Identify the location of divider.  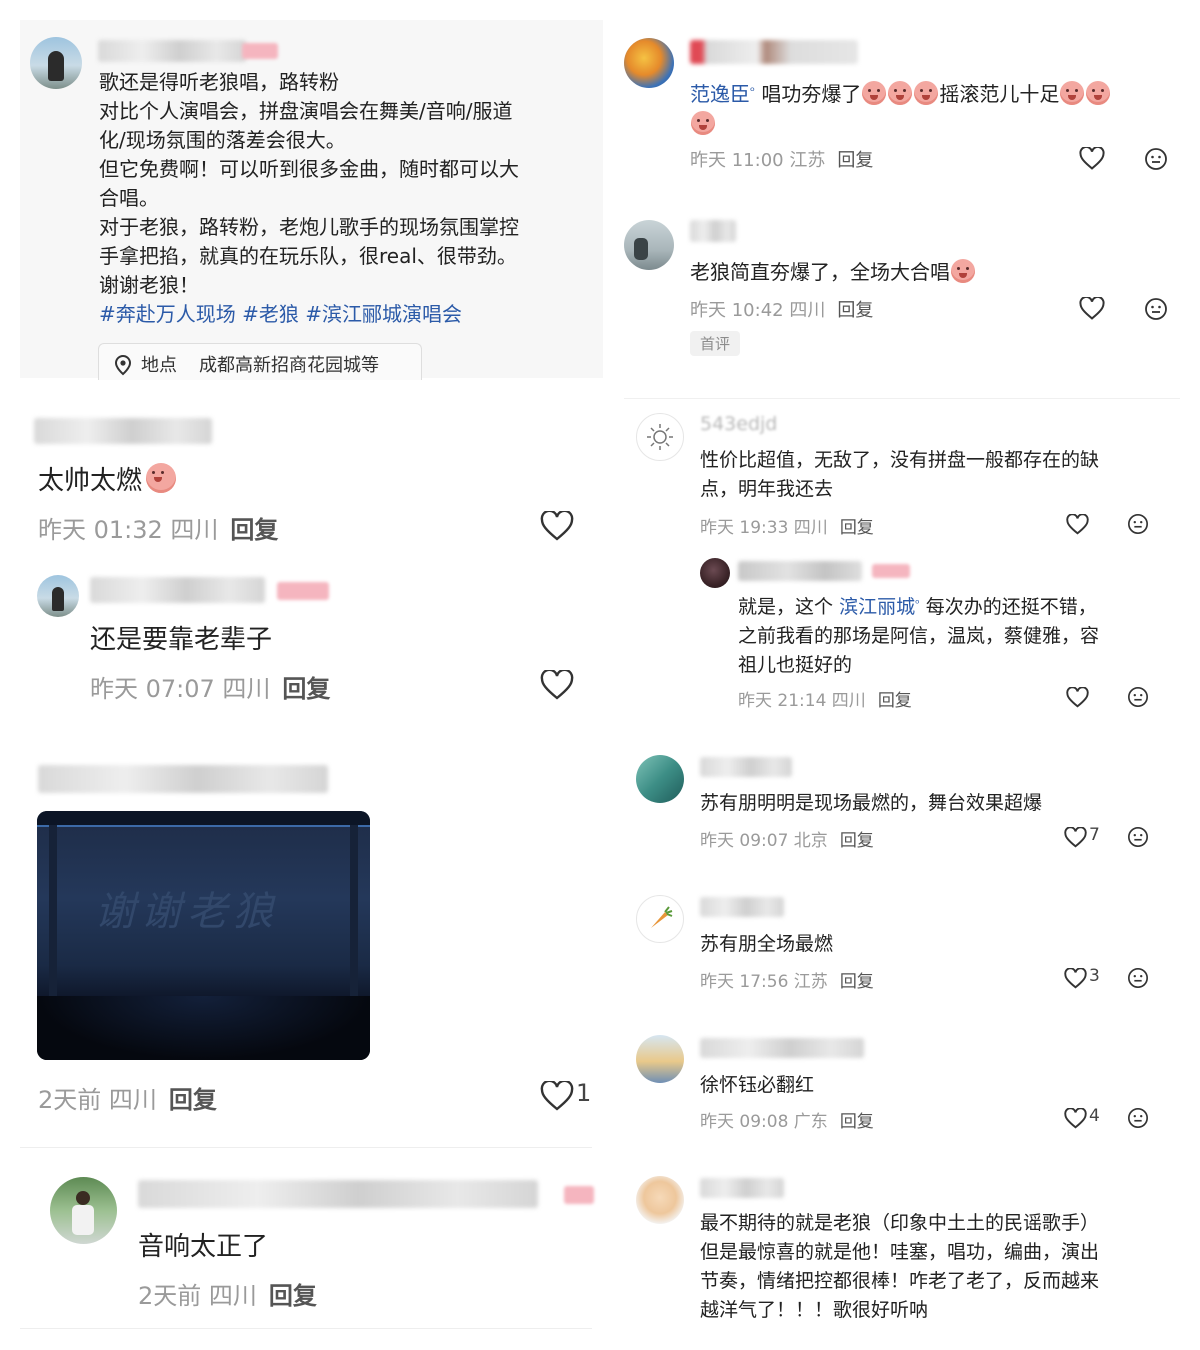
(902, 398).